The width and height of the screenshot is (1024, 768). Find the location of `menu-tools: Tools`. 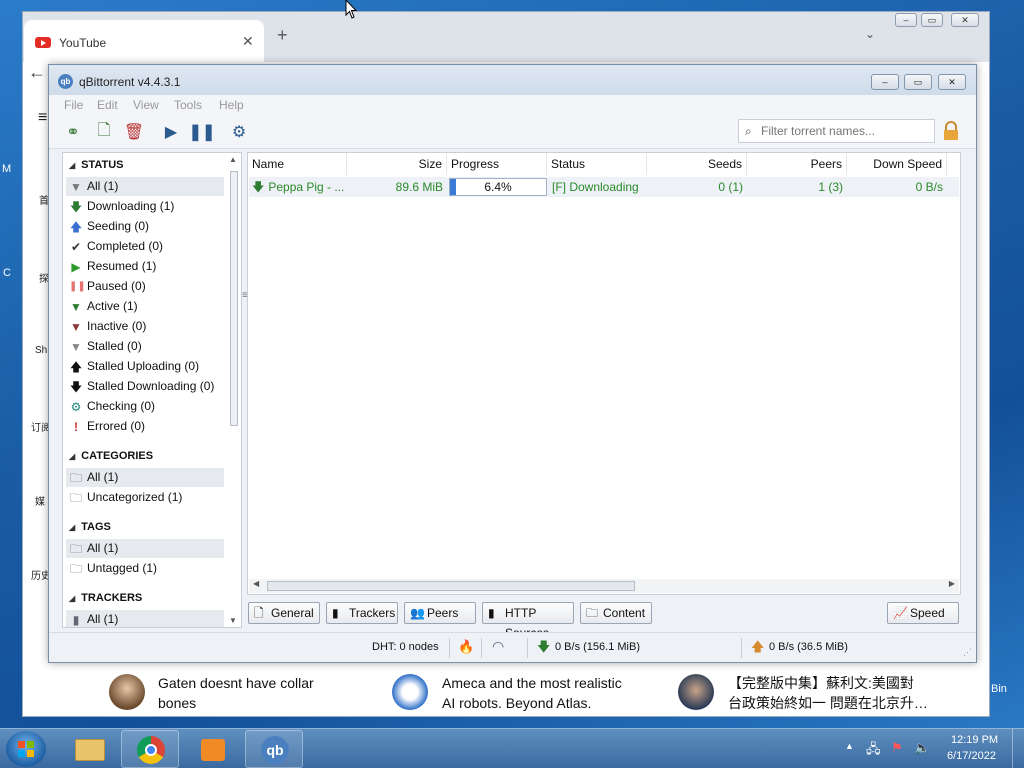

menu-tools: Tools is located at coordinates (188, 105).